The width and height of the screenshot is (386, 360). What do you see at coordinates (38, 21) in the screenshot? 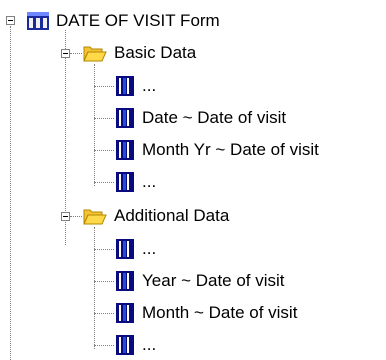
I see `form-table-icon` at bounding box center [38, 21].